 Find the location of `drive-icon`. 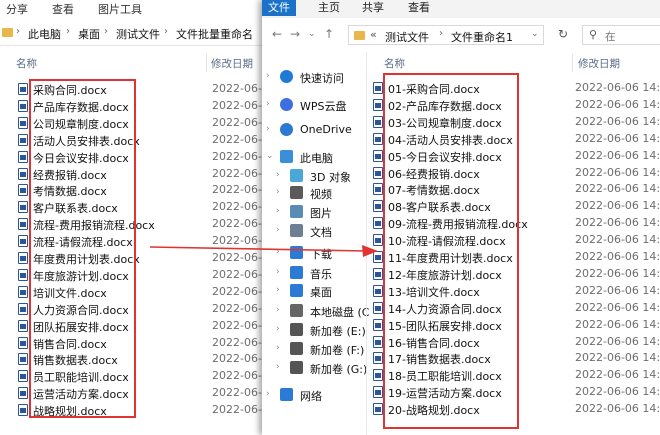

drive-icon is located at coordinates (296, 367).